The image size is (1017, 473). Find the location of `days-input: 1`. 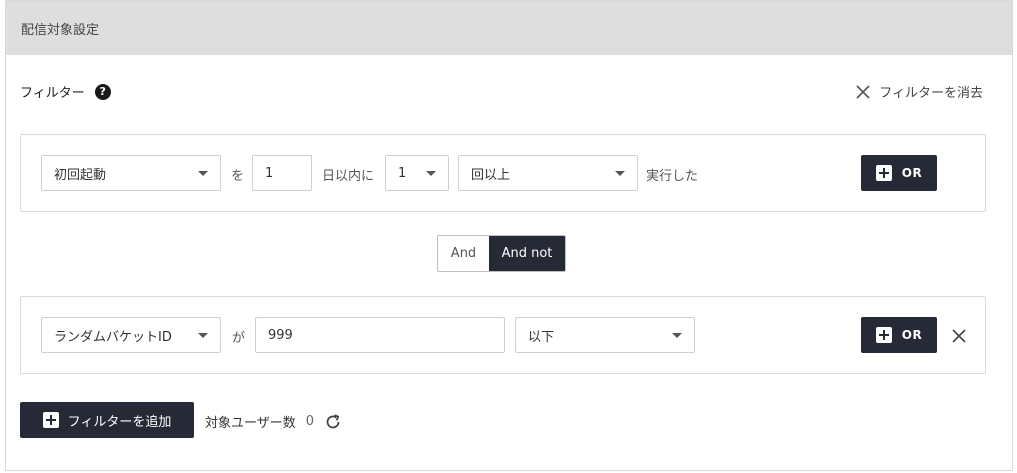

days-input: 1 is located at coordinates (282, 173).